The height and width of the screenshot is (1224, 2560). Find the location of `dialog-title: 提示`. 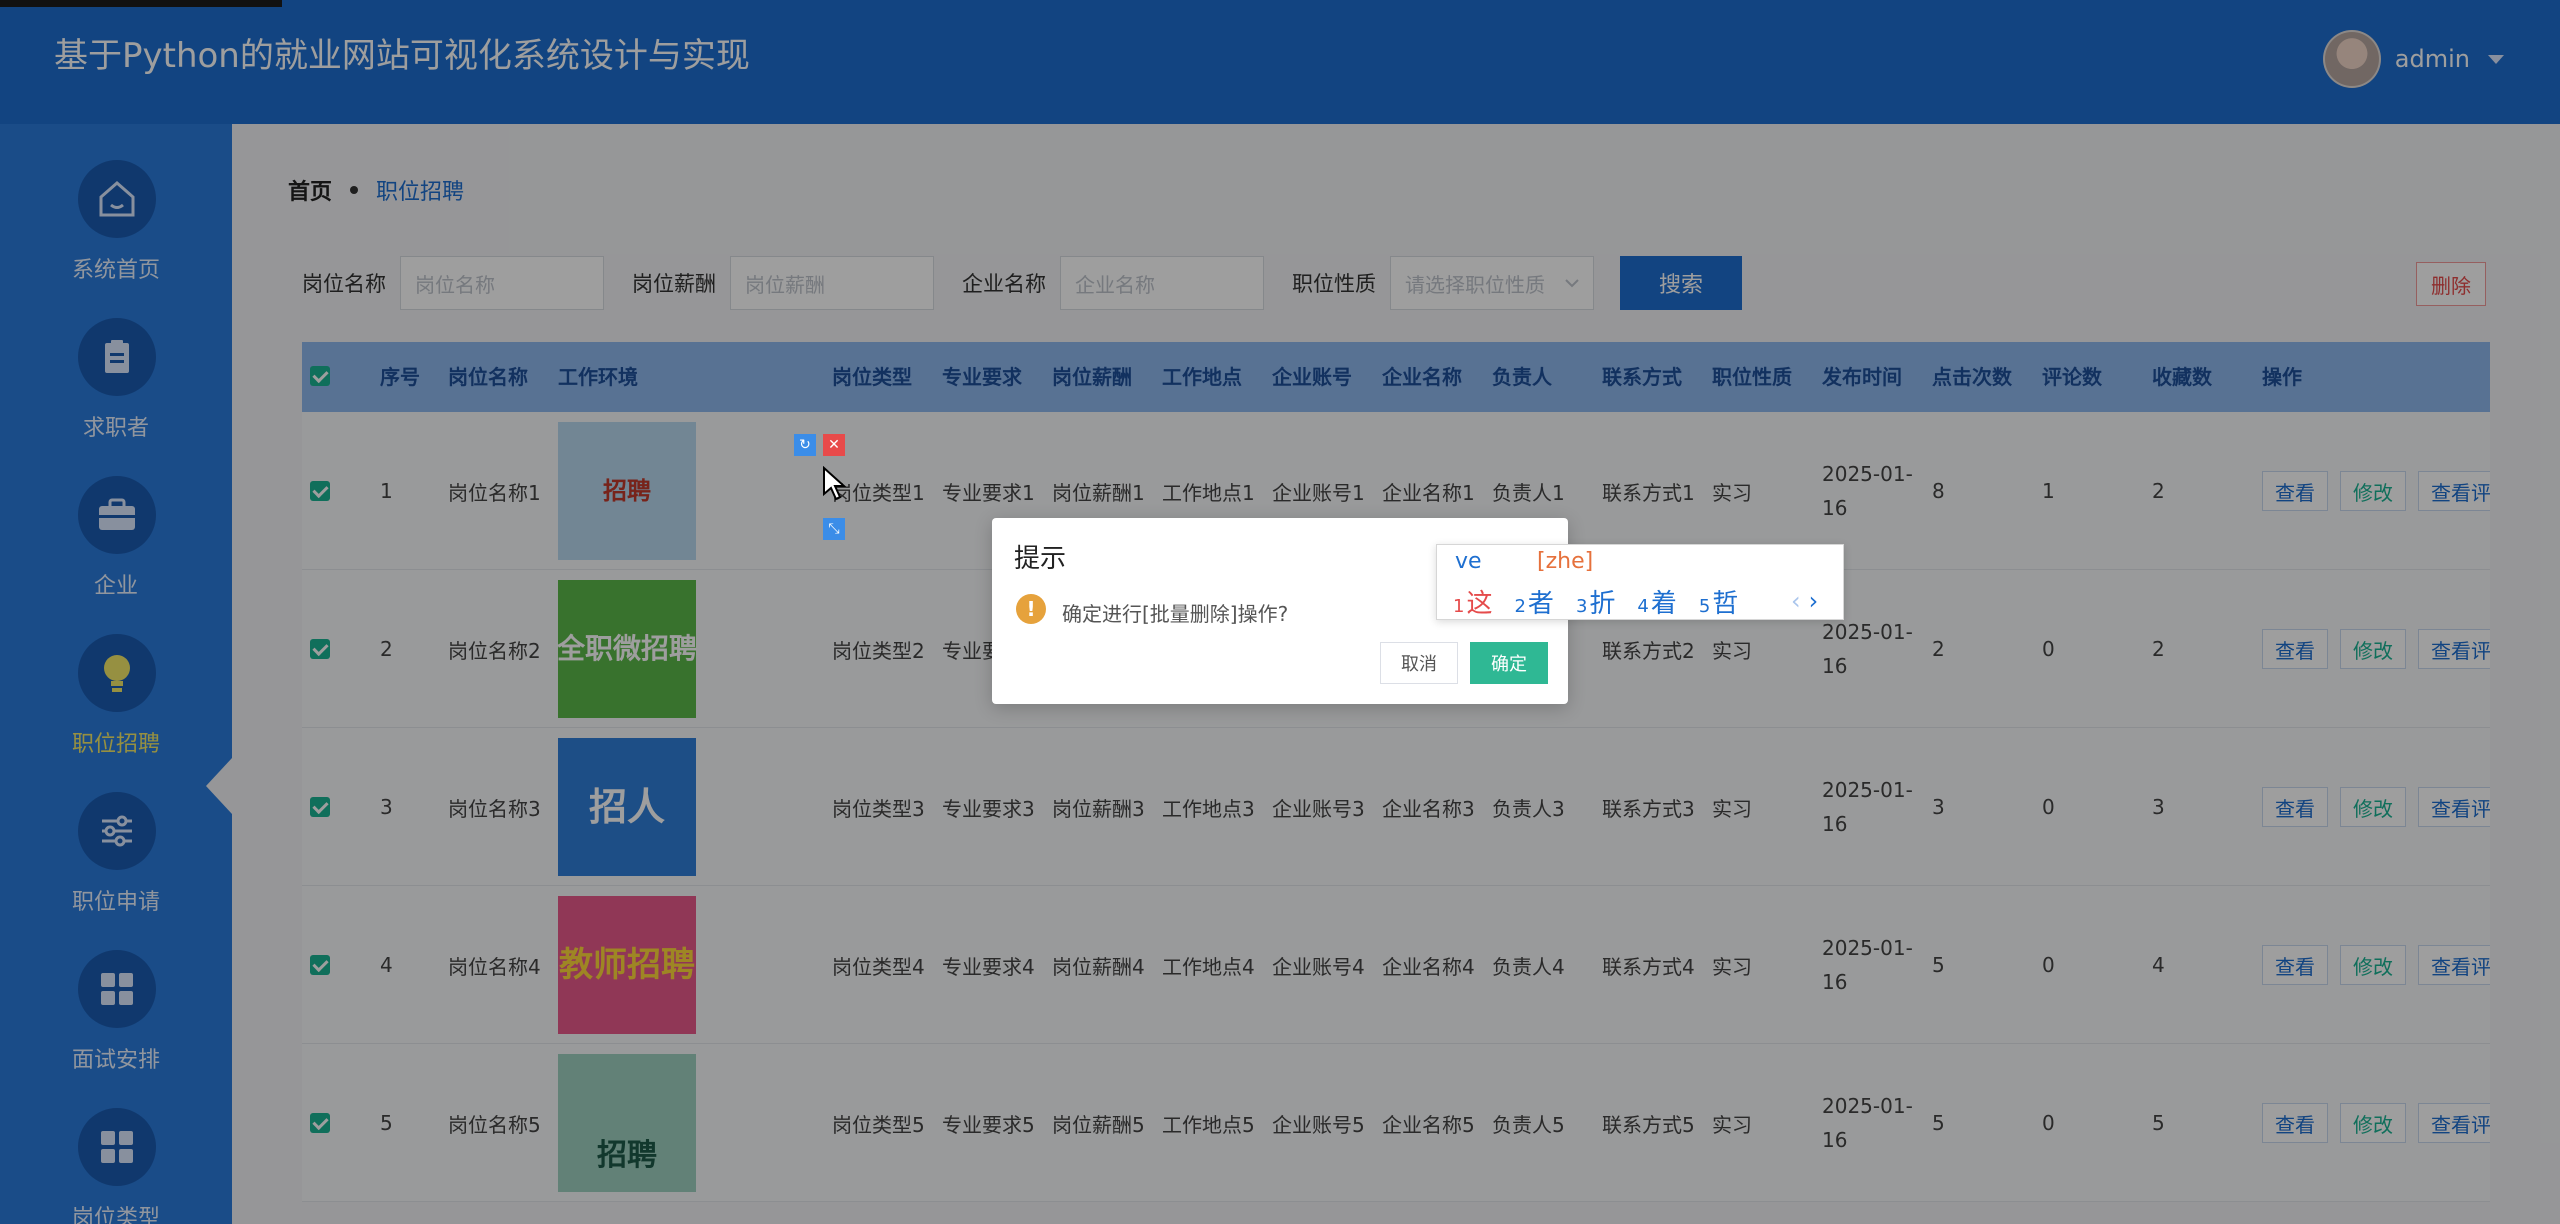

dialog-title: 提示 is located at coordinates (1040, 559).